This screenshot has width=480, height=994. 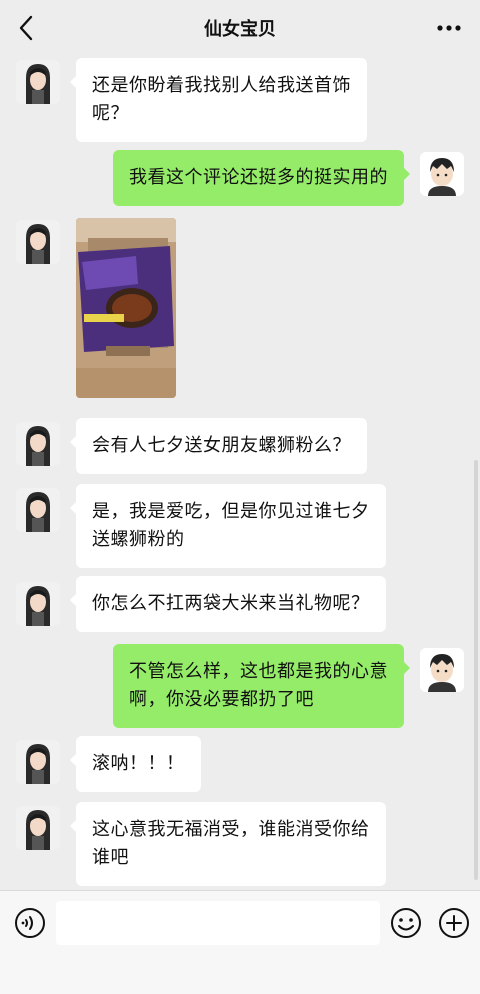 I want to click on message-text-line: 还是你盼着我找别人给我送首饰, so click(x=221, y=85).